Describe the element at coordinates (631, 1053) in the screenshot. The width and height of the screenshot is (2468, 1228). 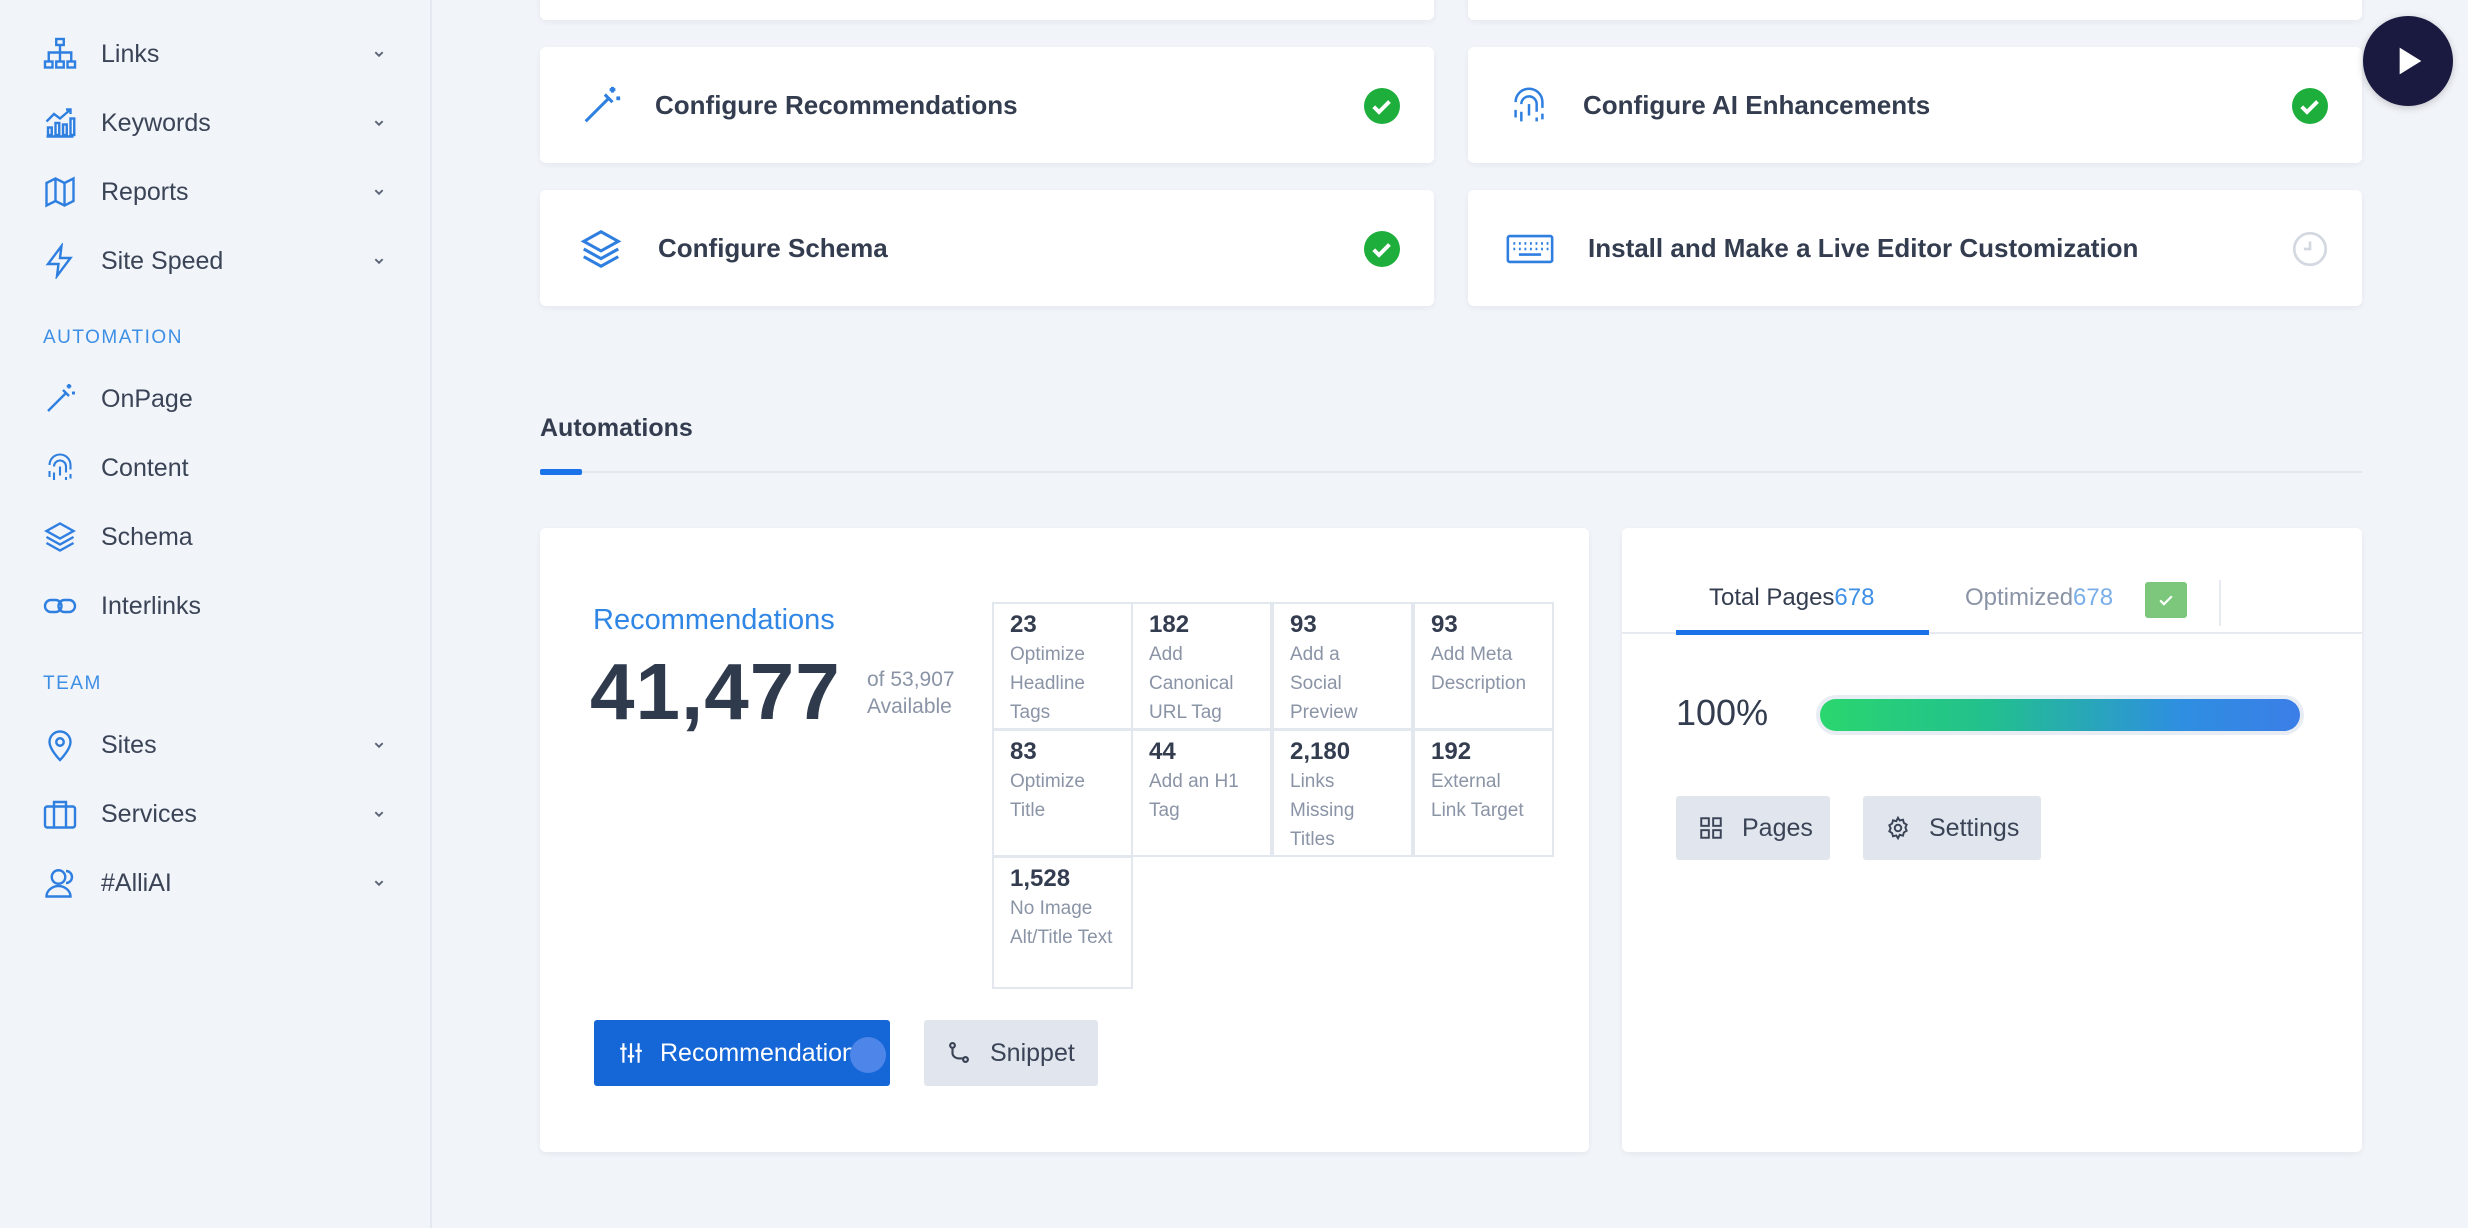
I see `sliders-icon` at that location.